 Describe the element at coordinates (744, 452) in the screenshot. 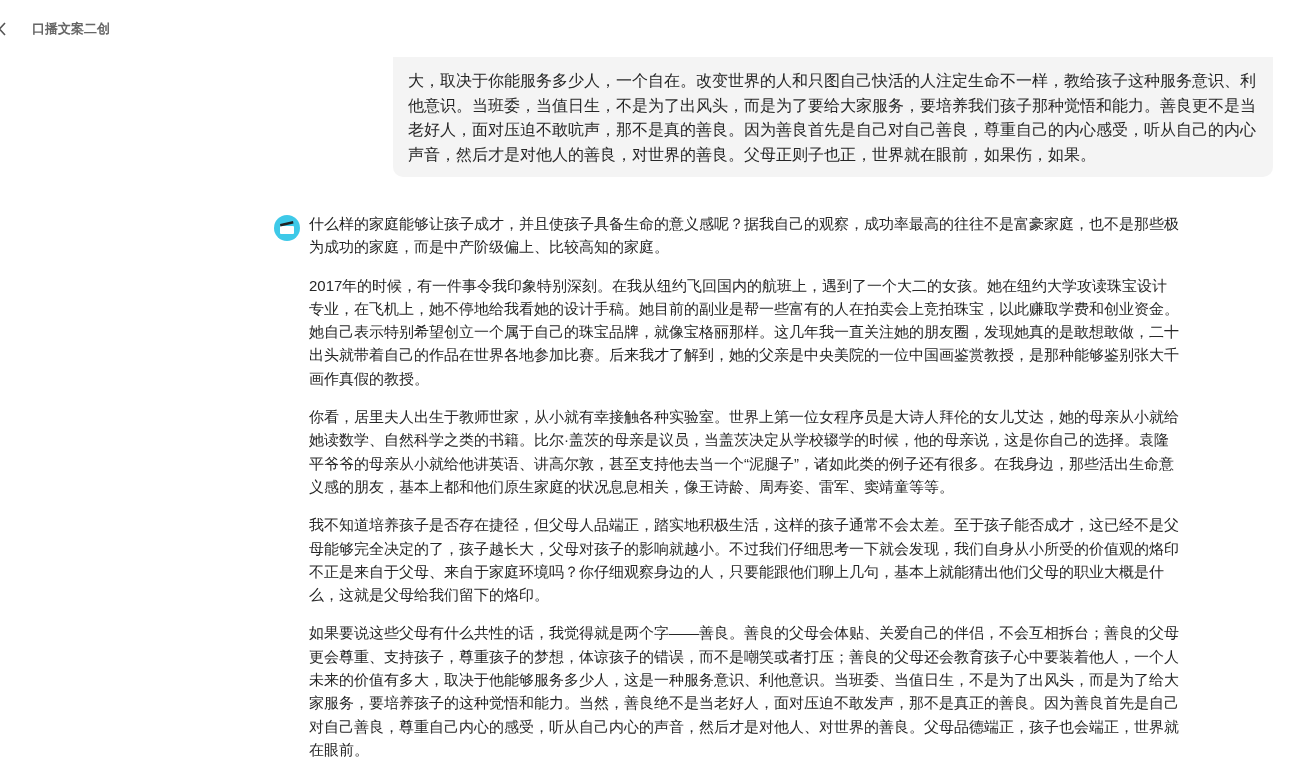

I see `answer-paragraph: 你看，居里夫人出生于教师世家，从小就有幸接触各种实验室。世界上第一位女程序员是大诗人拜伦的女儿艾达，她的母亲从小就给 她读数学、自然科学之类的书籍。比尔·盖茨的母亲是议员，当盖茨决定从学校辍学的时候，他的母亲说，这是你自己的选择。袁隆 平爷爷的母亲从小就给他讲英语、讲高尔敦，甚至支持他去当一个“泥腿子”，诸如此类的例子还有很多。在我身边，那些活出生命意 义感的朋友，基本上都和他们原生家庭的状况息息相关，像王诗龄、周寿姿、雷军、窦靖童等等。` at that location.